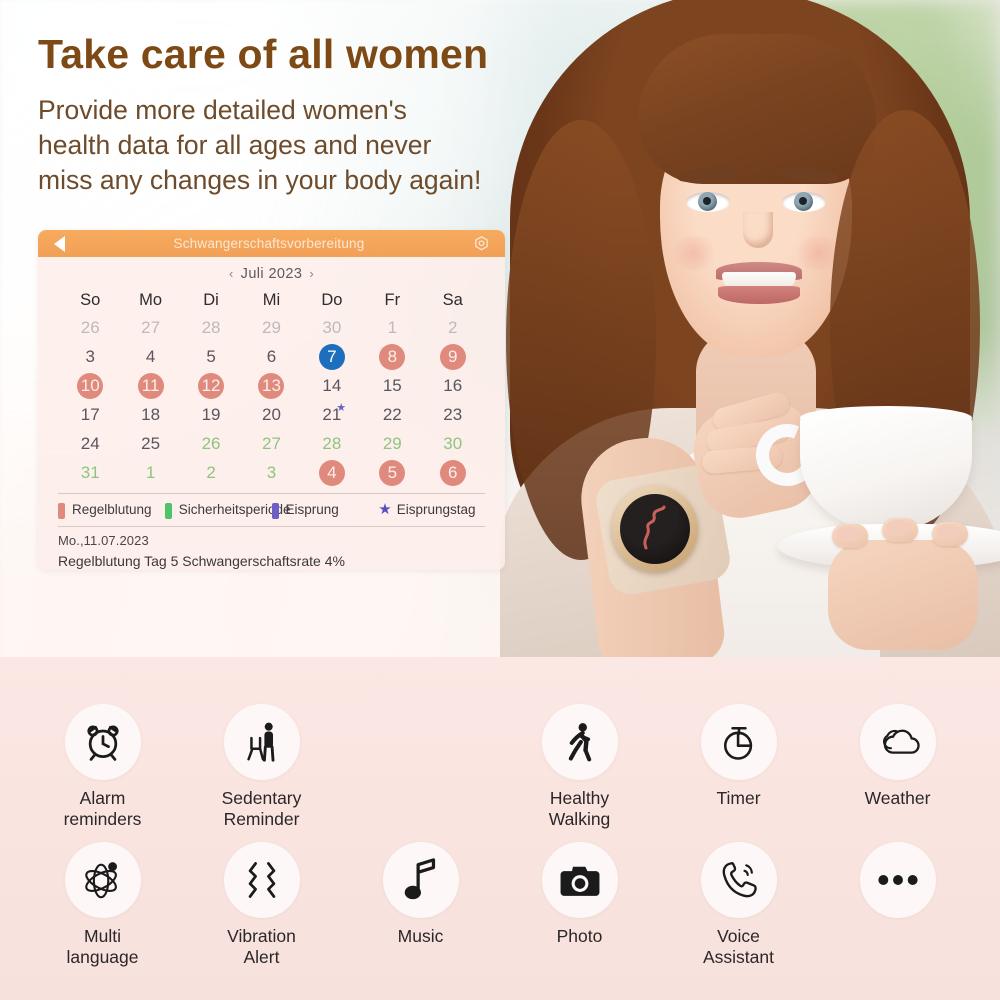 The height and width of the screenshot is (1000, 1000). I want to click on calendar-day-cell: 31, so click(90, 473).